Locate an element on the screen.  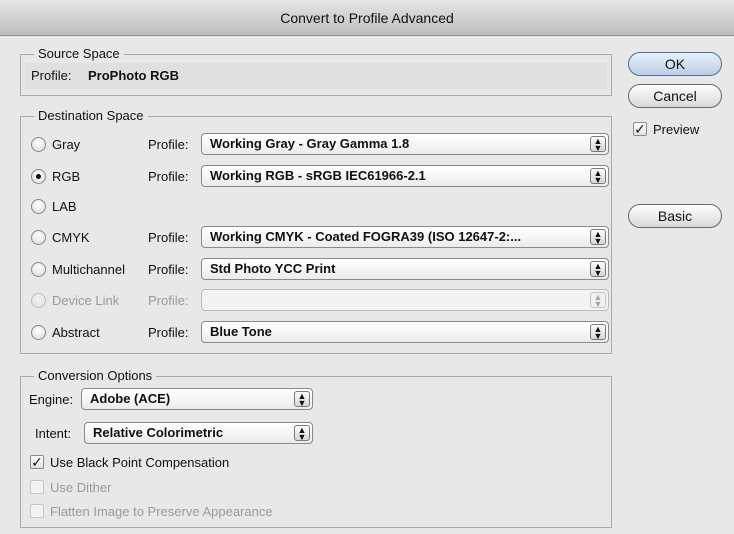
preview-checkbox: ✓ is located at coordinates (640, 129).